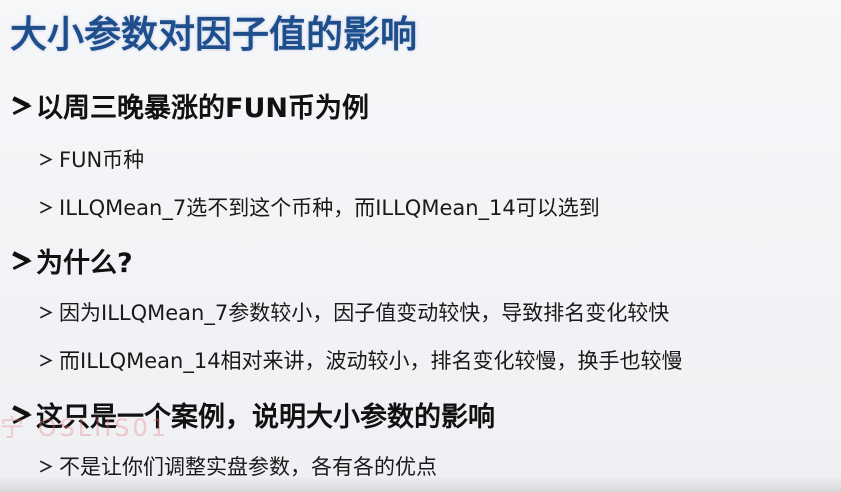 Image resolution: width=841 pixels, height=492 pixels. Describe the element at coordinates (364, 313) in the screenshot. I see `bullet-text: 因为ILLQMean_7参数较小，因子值变动较快，导致排名变化较快` at that location.